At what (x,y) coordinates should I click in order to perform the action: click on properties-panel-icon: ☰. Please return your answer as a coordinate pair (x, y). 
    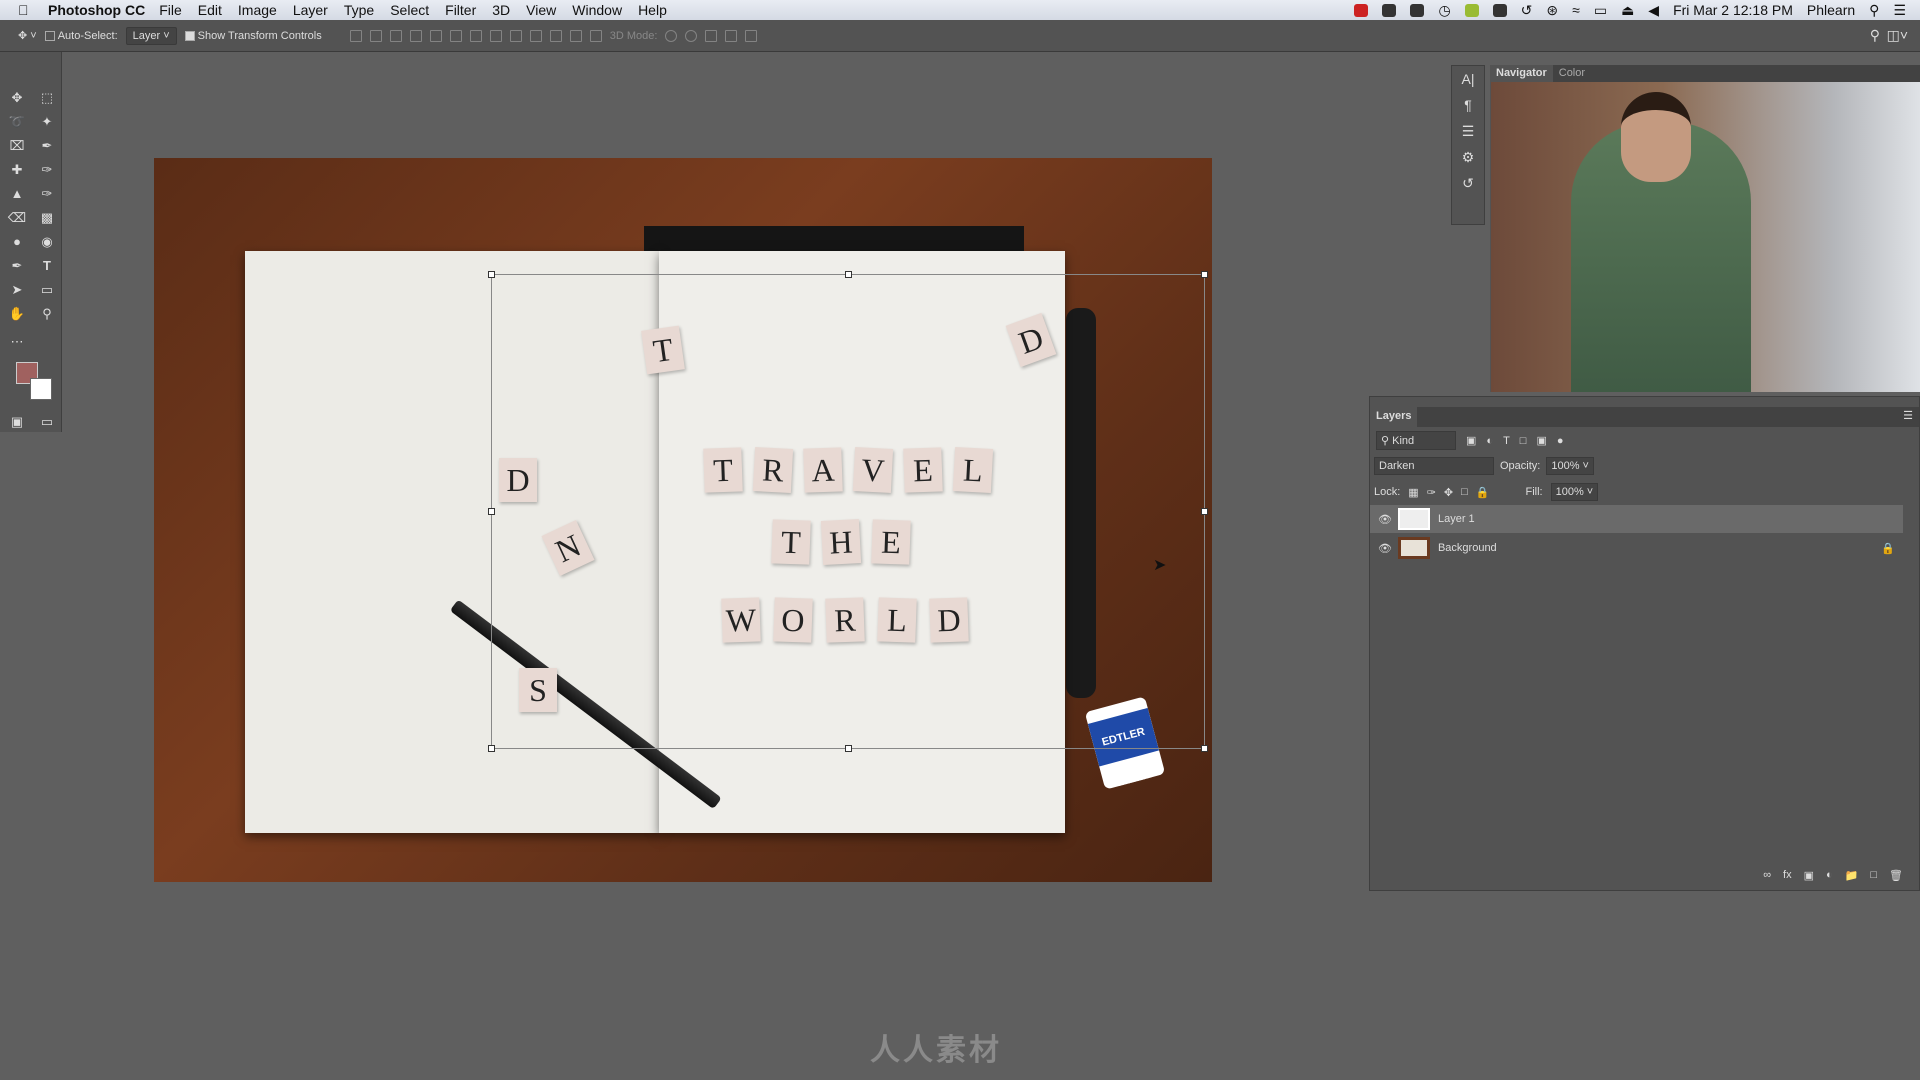
    Looking at the image, I should click on (1468, 131).